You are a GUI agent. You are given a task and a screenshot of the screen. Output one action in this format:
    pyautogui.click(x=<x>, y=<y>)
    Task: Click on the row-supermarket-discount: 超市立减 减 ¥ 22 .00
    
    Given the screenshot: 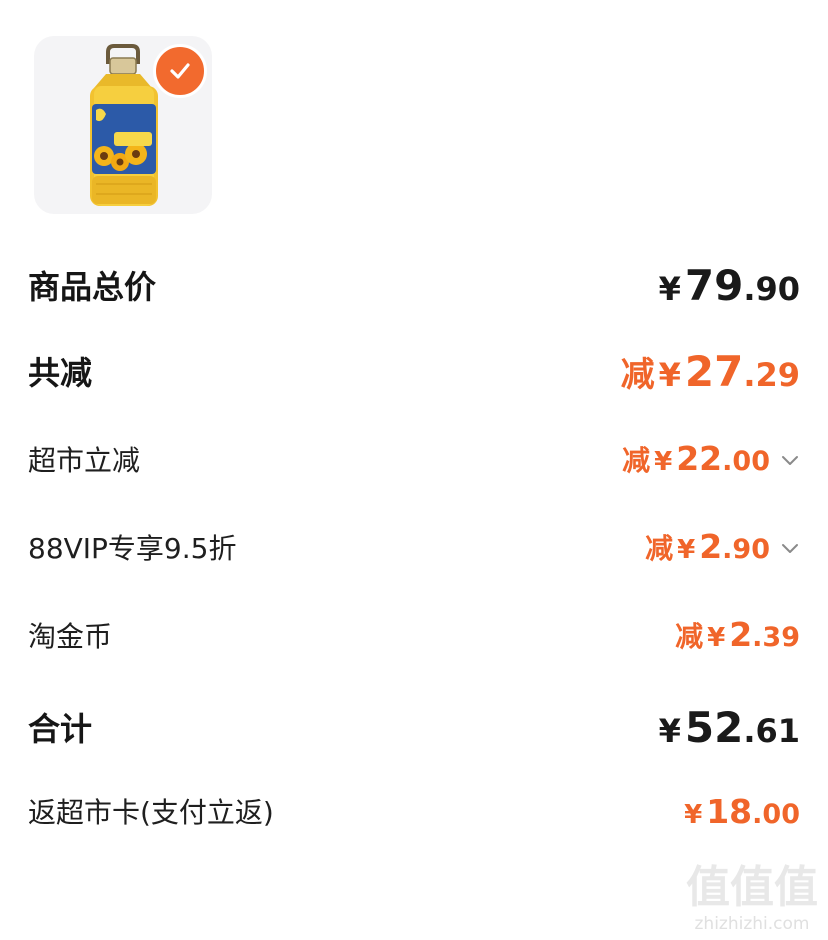 What is the action you would take?
    pyautogui.click(x=414, y=459)
    